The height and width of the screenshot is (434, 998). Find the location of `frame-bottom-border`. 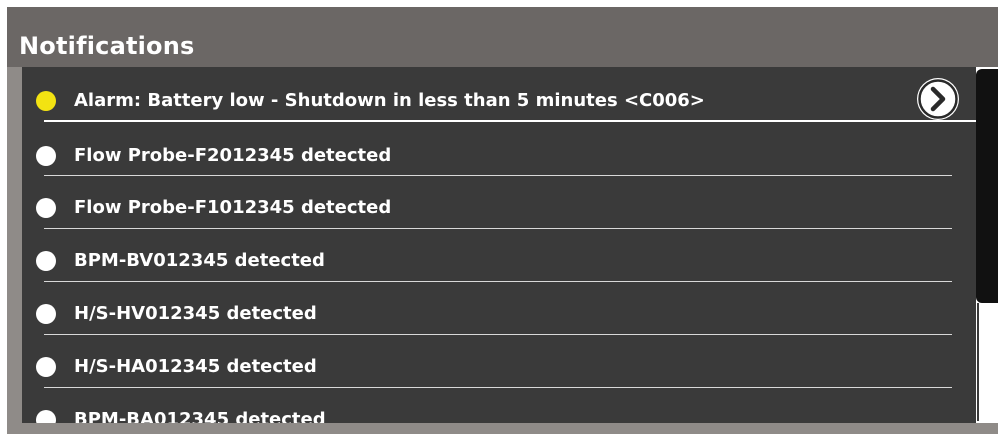

frame-bottom-border is located at coordinates (502, 428).